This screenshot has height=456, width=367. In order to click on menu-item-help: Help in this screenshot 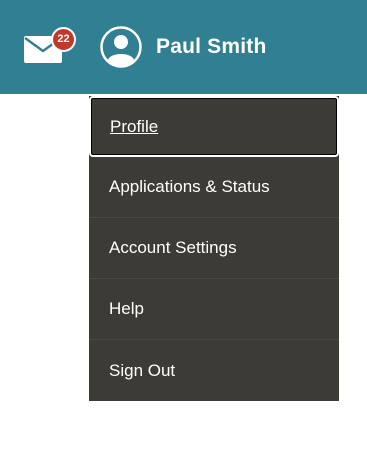, I will do `click(214, 309)`.